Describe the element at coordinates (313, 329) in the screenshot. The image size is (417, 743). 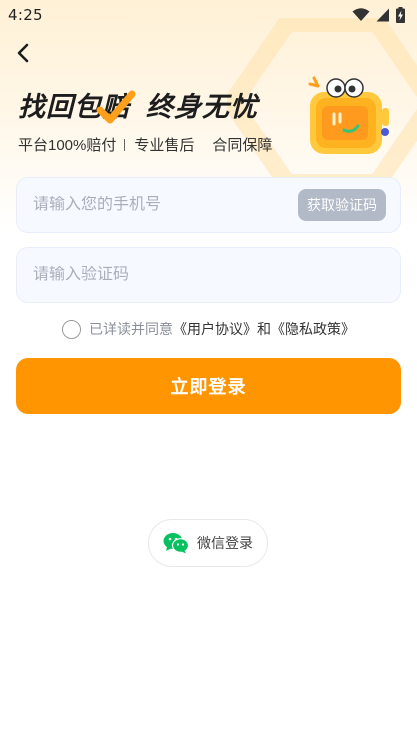
I see `privacy-policy-link: 《隐私政策》` at that location.